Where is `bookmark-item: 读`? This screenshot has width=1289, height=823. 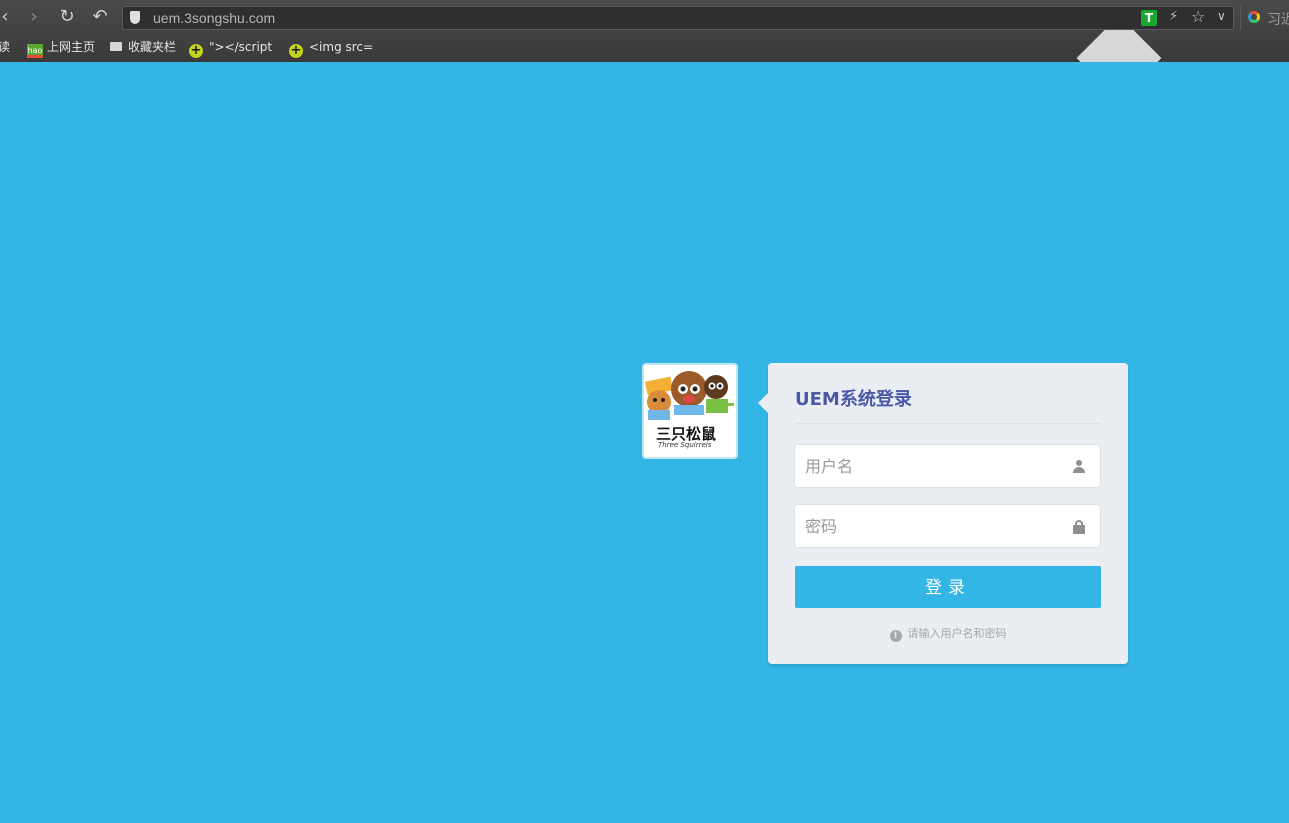 bookmark-item: 读 is located at coordinates (5, 47).